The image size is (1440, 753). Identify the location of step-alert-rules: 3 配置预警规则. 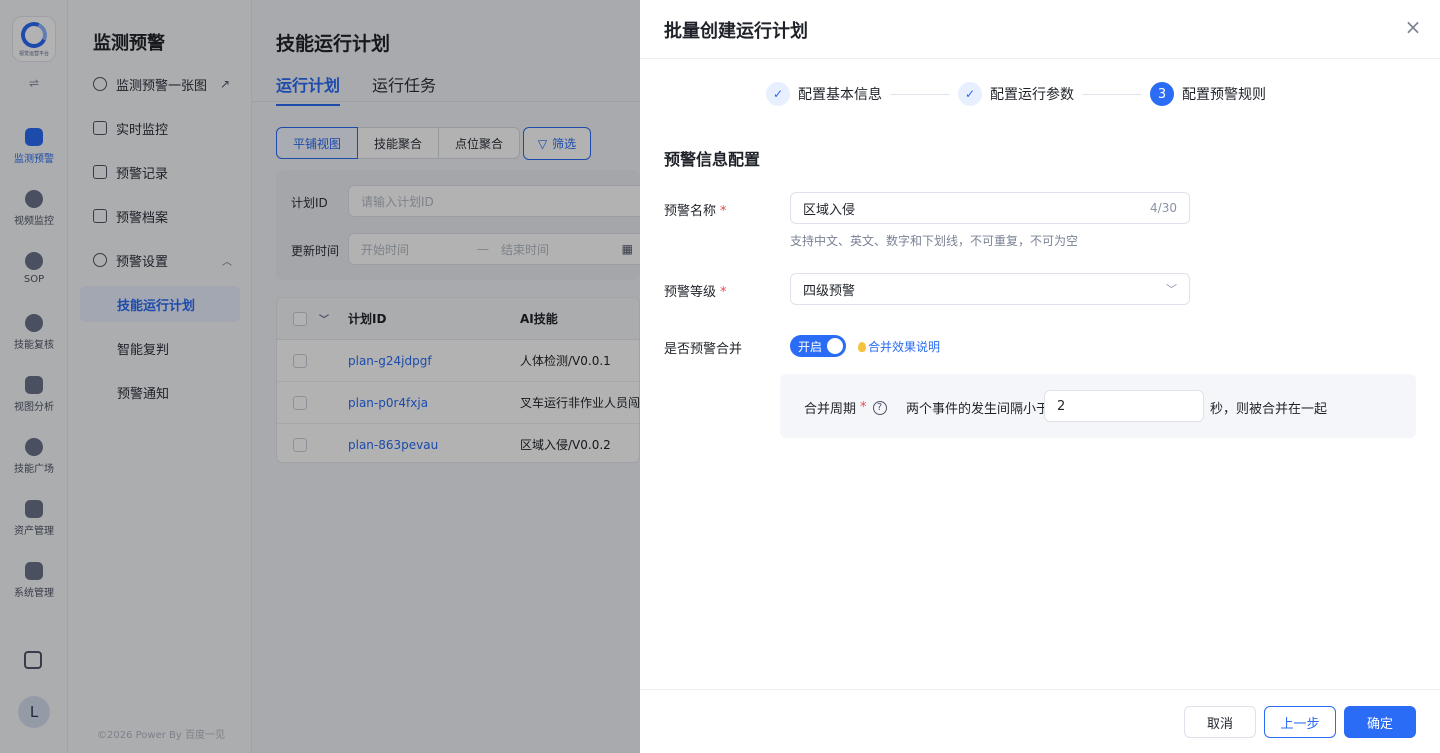
(1208, 94).